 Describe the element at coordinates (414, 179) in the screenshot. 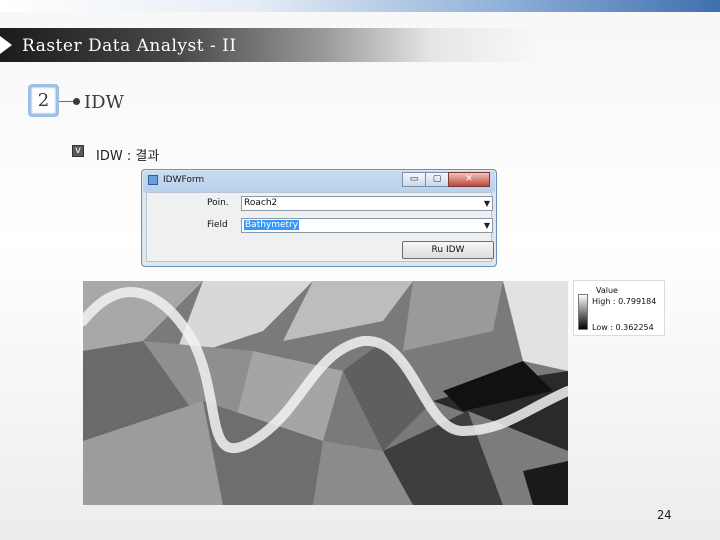

I see `minimize-button: ▭` at that location.